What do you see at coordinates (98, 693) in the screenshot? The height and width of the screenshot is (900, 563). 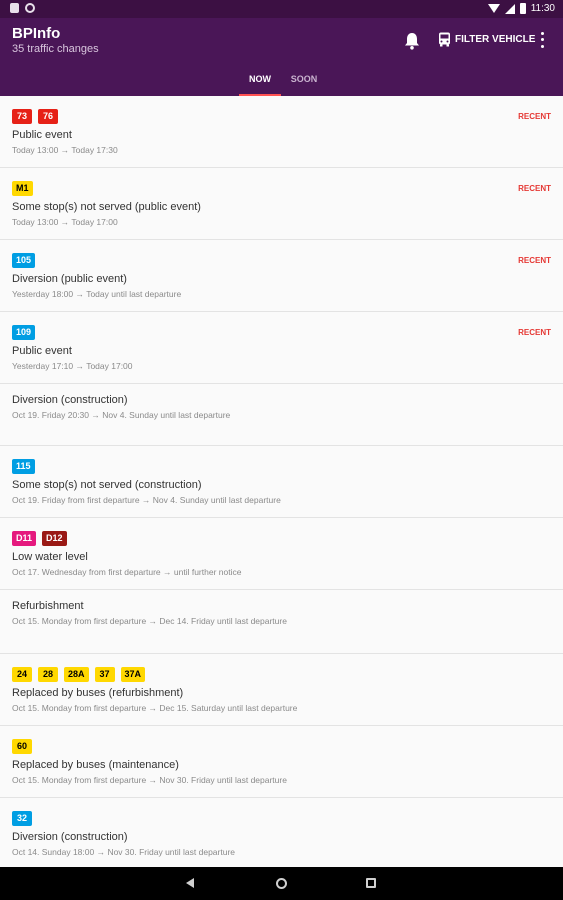 I see `row-title: Replaced by buses (refurbishment)` at bounding box center [98, 693].